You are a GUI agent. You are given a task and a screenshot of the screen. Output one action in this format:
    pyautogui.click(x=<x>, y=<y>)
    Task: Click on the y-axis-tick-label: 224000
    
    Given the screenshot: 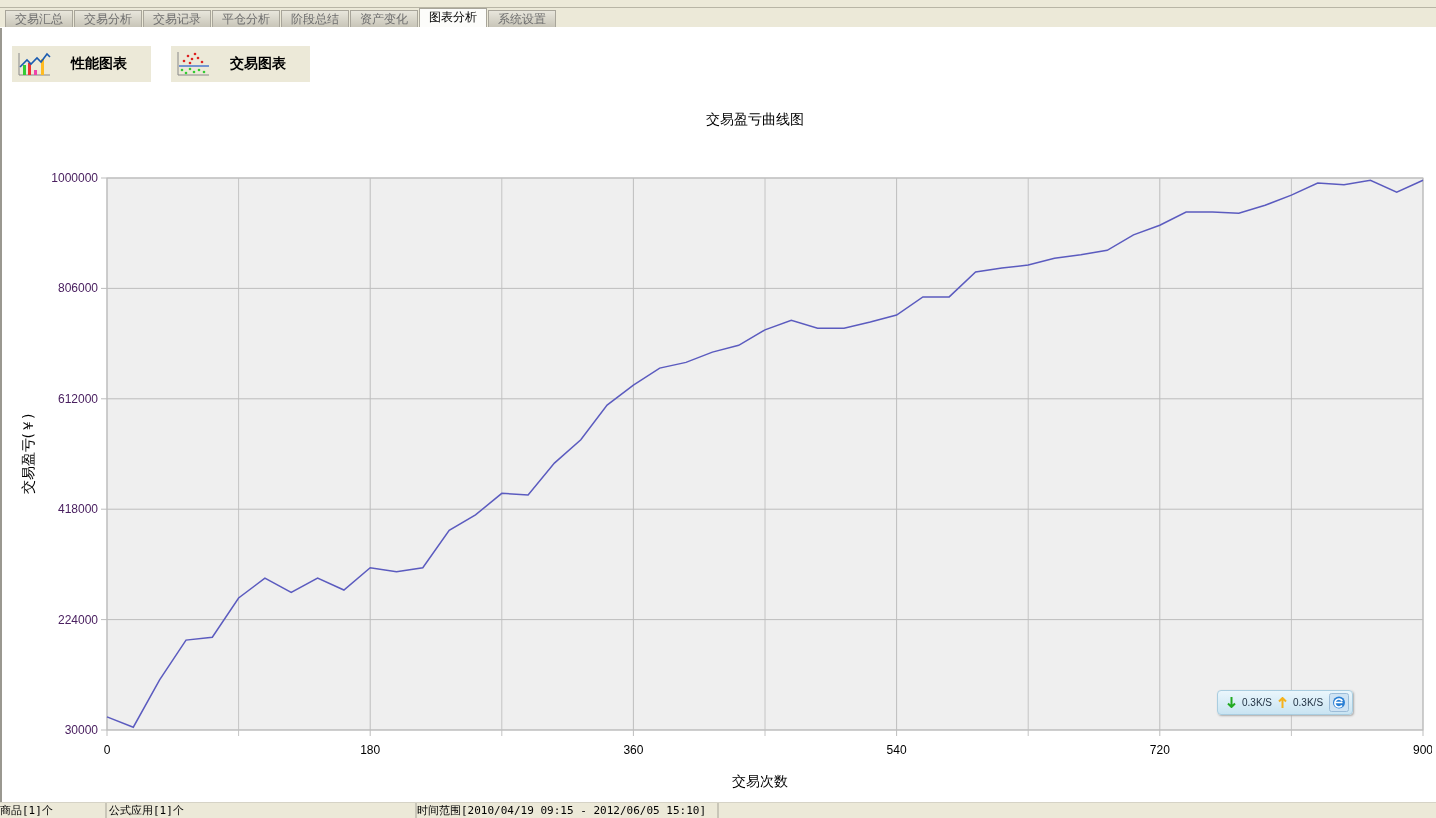 What is the action you would take?
    pyautogui.click(x=77, y=619)
    